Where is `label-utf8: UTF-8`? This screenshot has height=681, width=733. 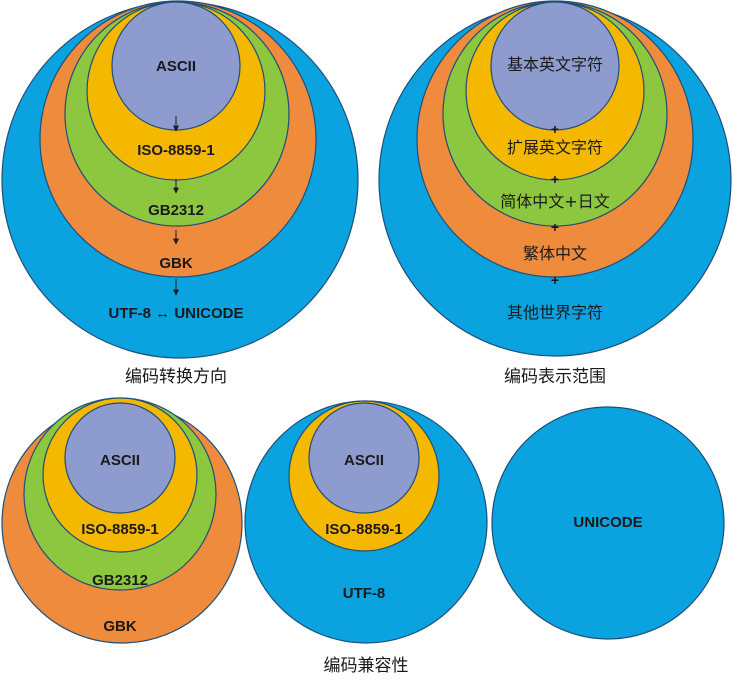 label-utf8: UTF-8 is located at coordinates (364, 593).